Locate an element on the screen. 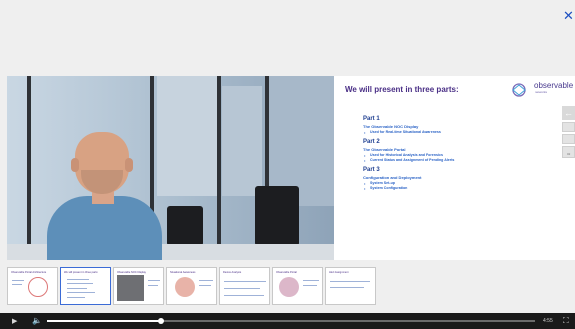 This screenshot has width=575, height=329. slide-thumbnail-active: We will present in three parts: is located at coordinates (85, 286).